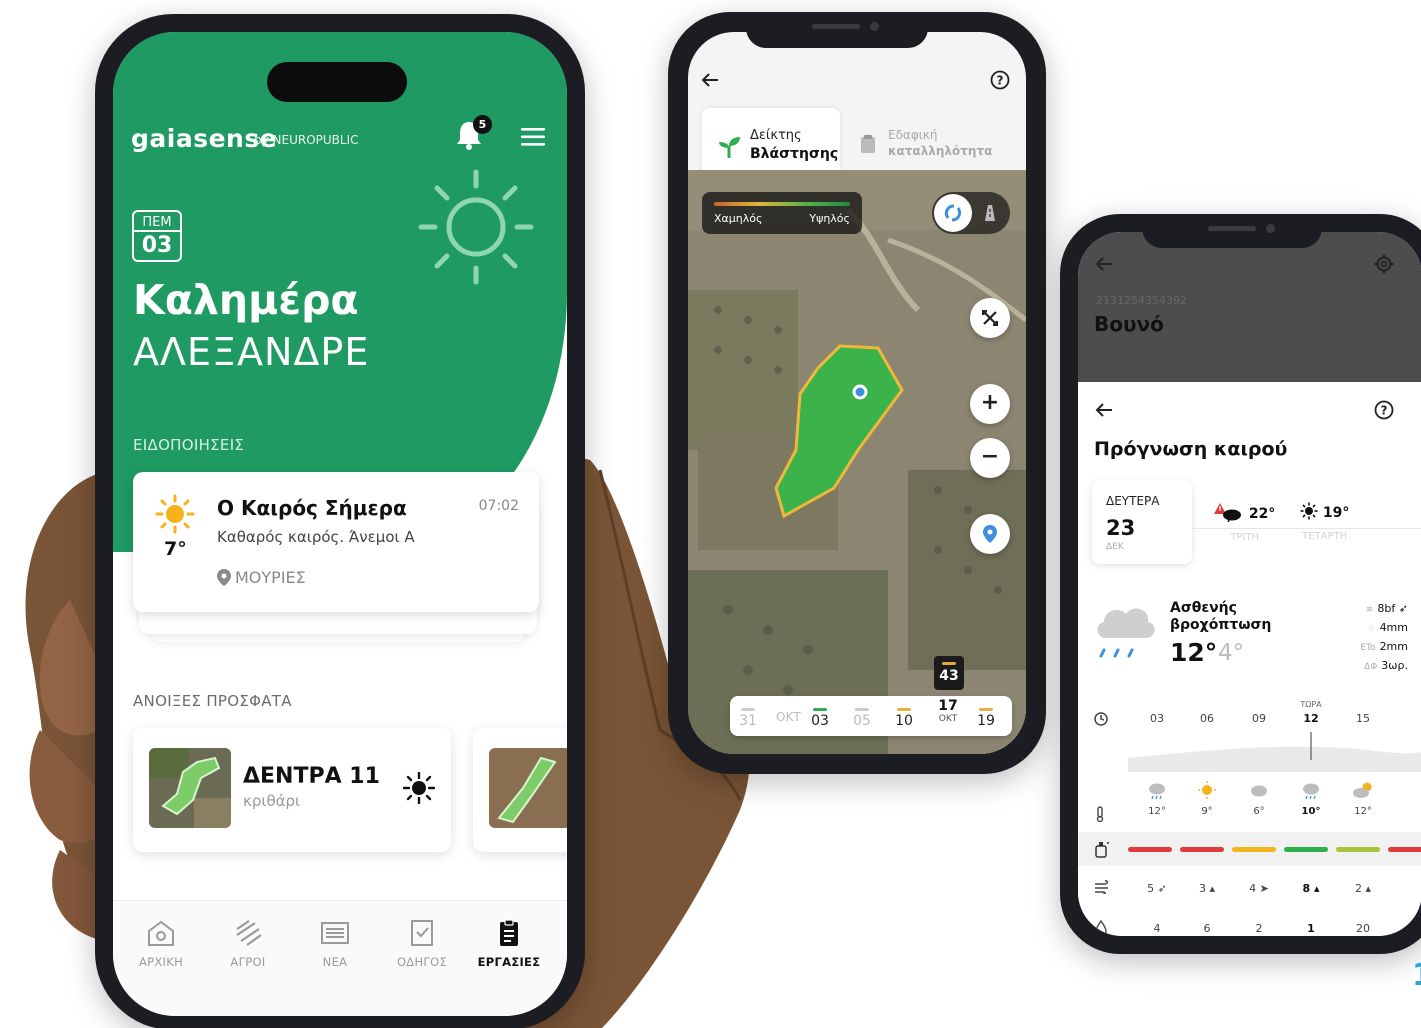 The height and width of the screenshot is (1028, 1421). What do you see at coordinates (904, 721) in the screenshot?
I see `timeline-date-label: 10` at bounding box center [904, 721].